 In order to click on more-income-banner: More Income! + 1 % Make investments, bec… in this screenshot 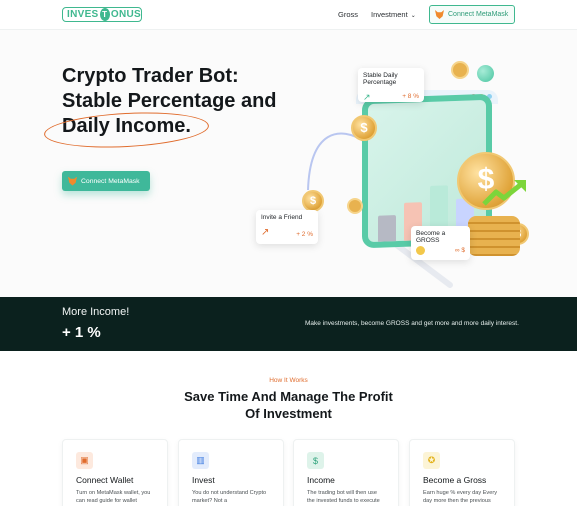, I will do `click(288, 324)`.